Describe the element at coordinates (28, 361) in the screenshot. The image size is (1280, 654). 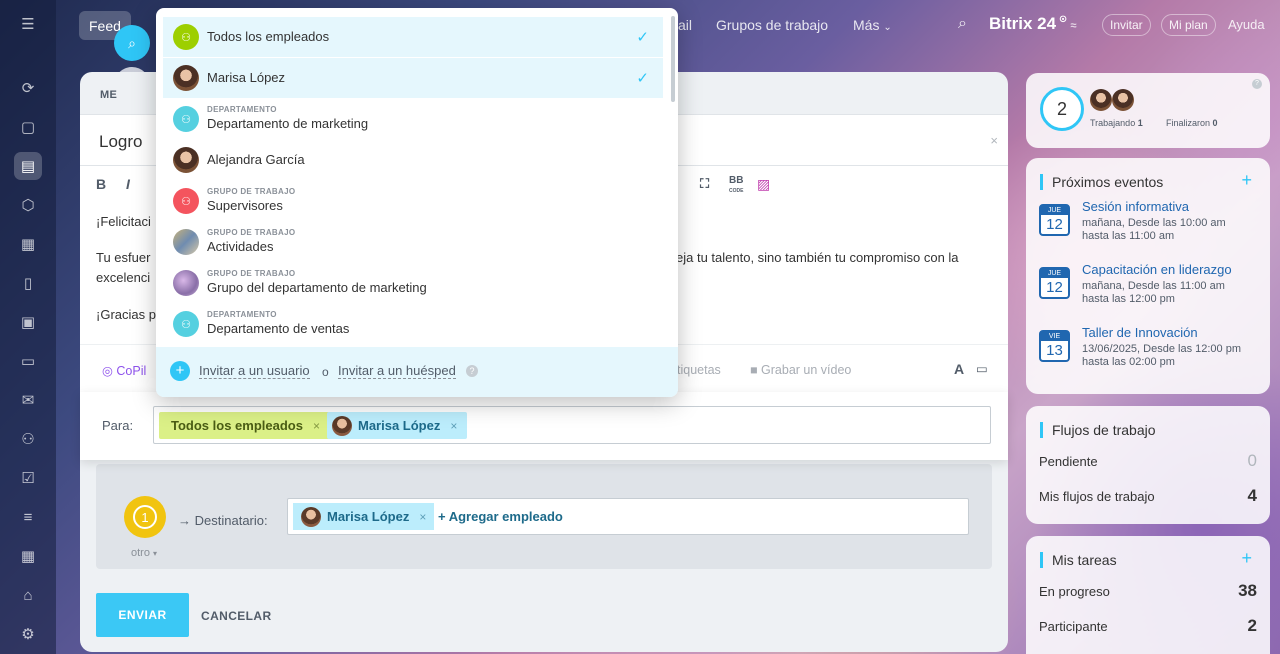
I see `card-icon: ▭` at that location.